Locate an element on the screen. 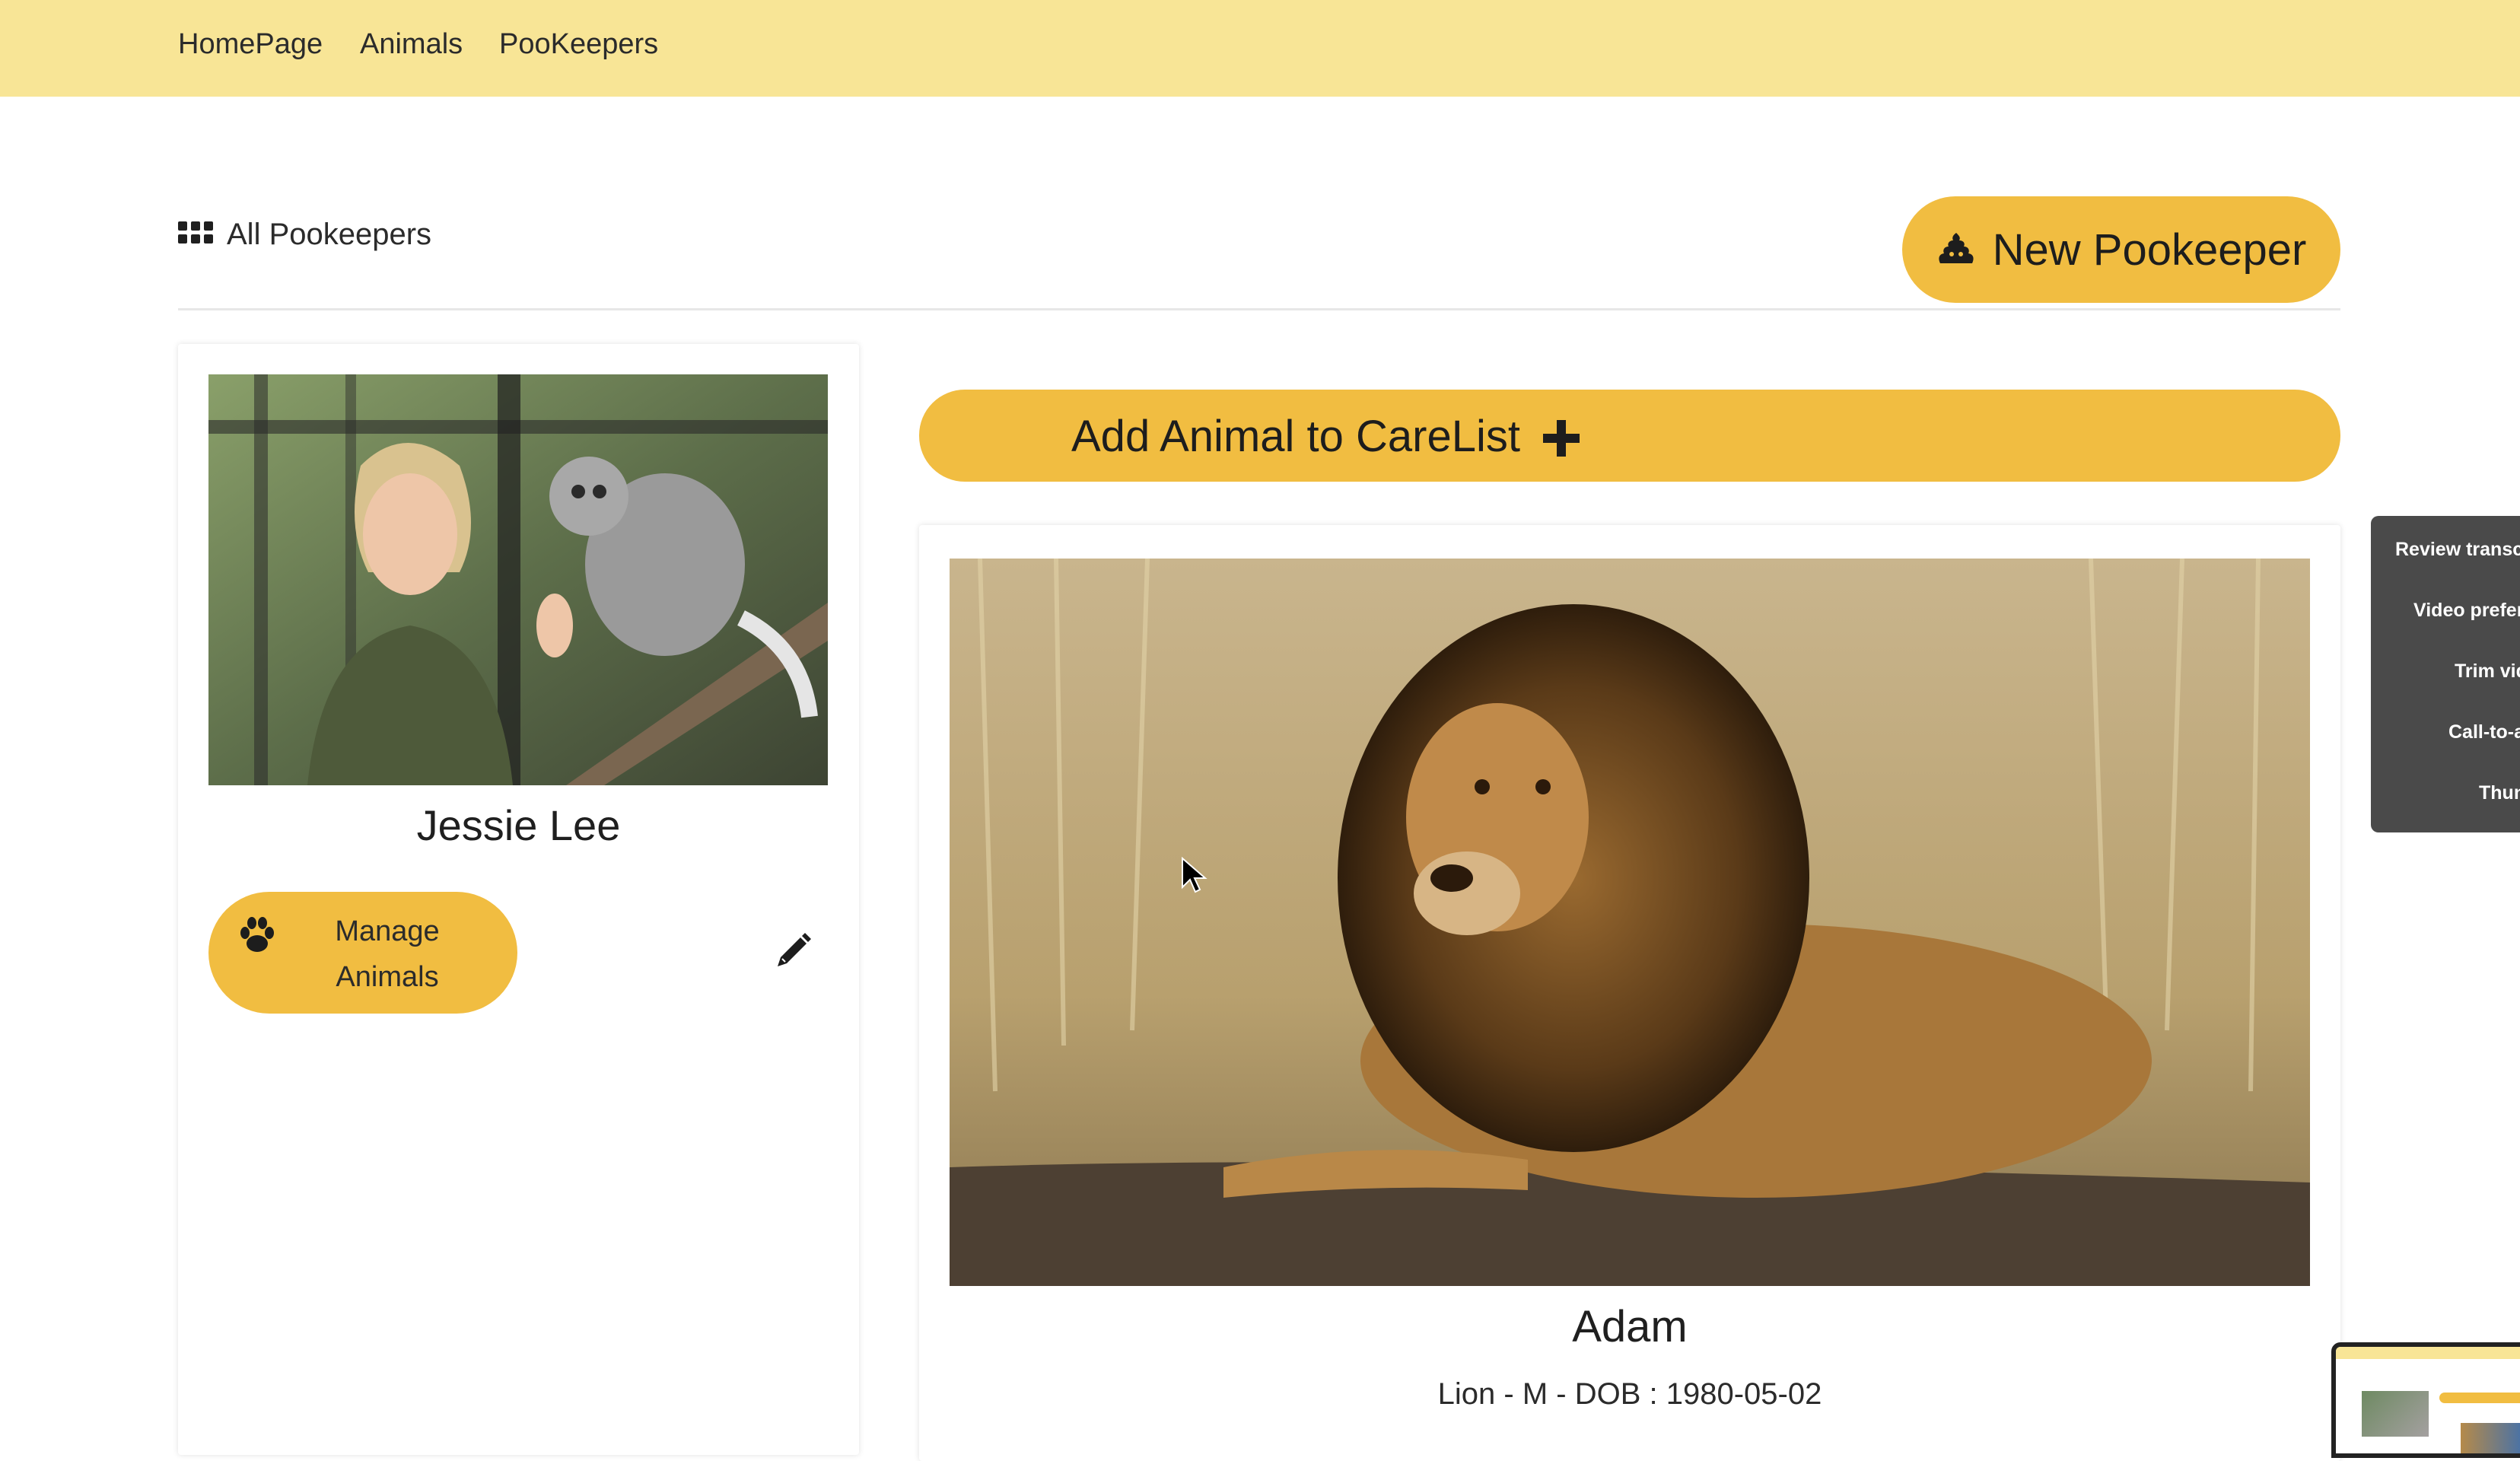  video-thumbnail-preview is located at coordinates (2426, 1400).